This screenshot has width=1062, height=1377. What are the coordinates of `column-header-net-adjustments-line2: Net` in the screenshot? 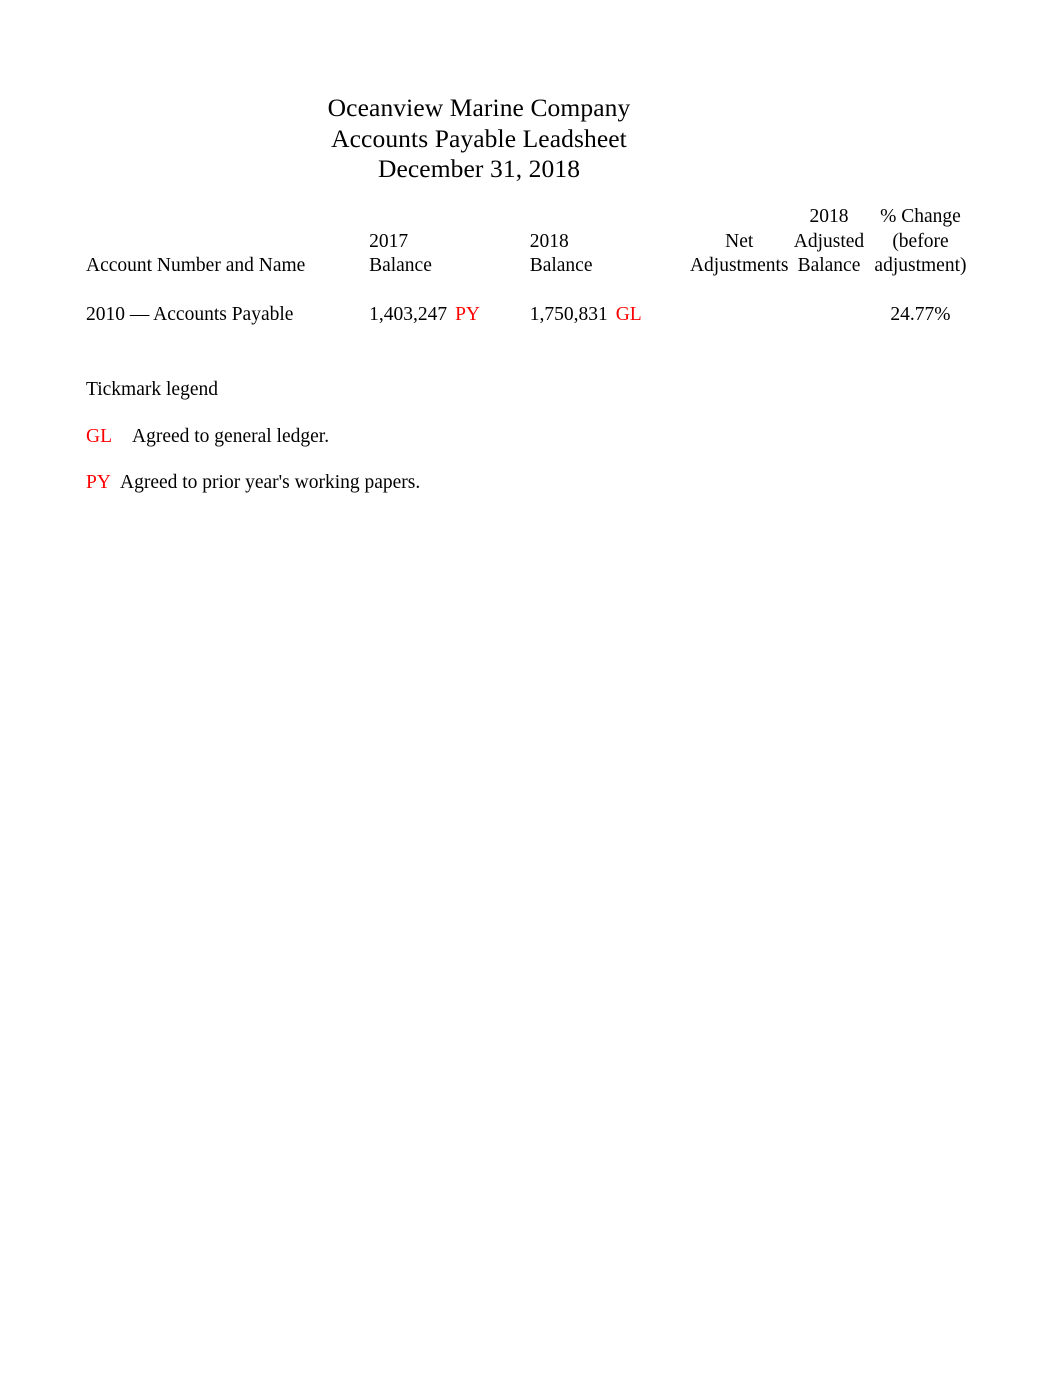 It's located at (739, 241).